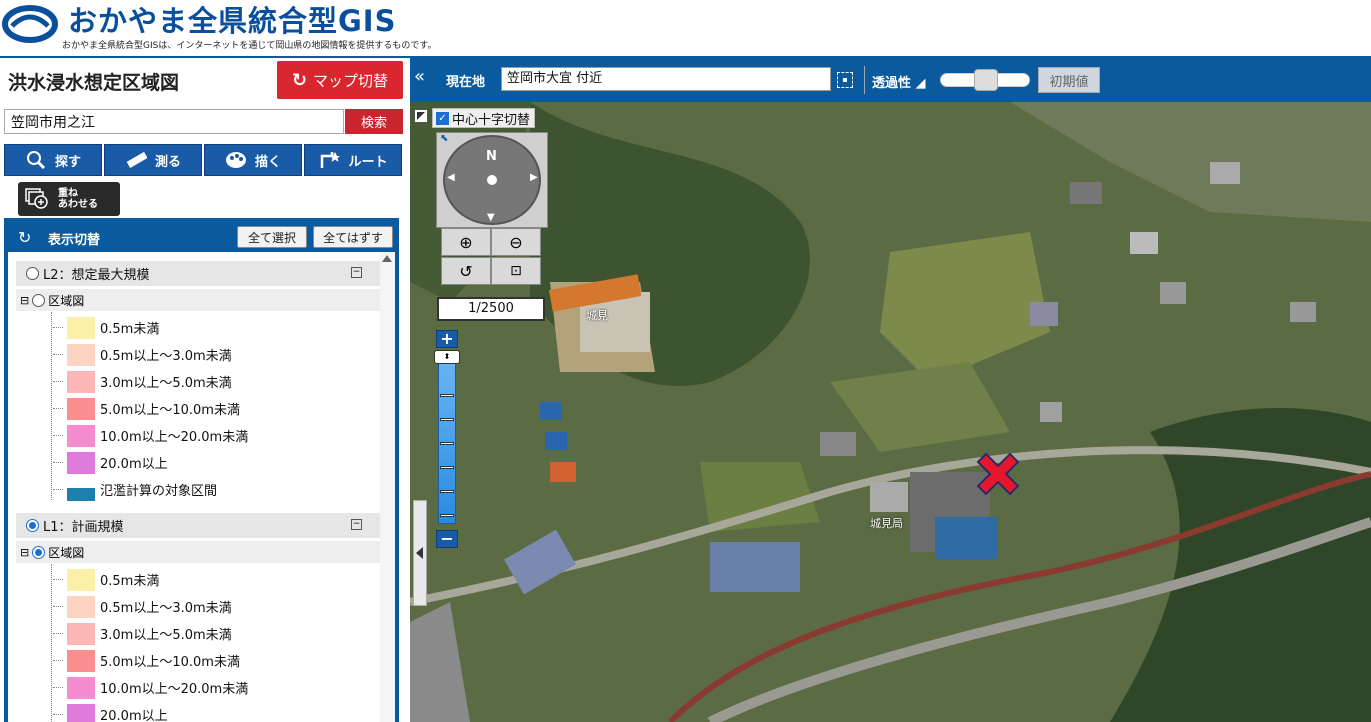  What do you see at coordinates (444, 138) in the screenshot?
I see `corner-arrow-icon: ⬉` at bounding box center [444, 138].